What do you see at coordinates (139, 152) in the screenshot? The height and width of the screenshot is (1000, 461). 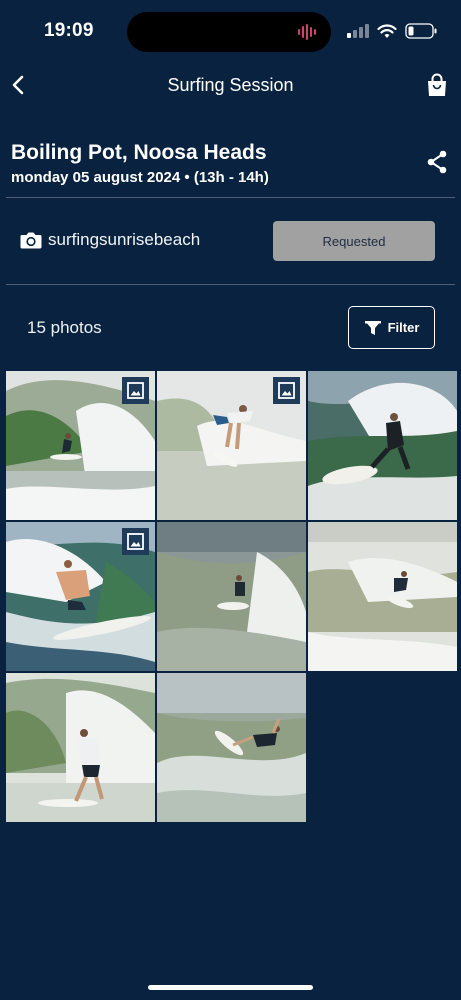 I see `spot-title: Boiling Pot, Noosa Heads` at bounding box center [139, 152].